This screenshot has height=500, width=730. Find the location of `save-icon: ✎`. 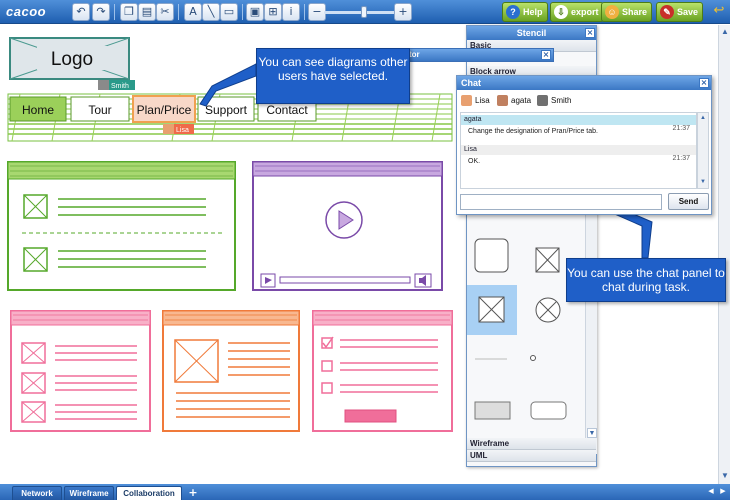

save-icon: ✎ is located at coordinates (667, 12).